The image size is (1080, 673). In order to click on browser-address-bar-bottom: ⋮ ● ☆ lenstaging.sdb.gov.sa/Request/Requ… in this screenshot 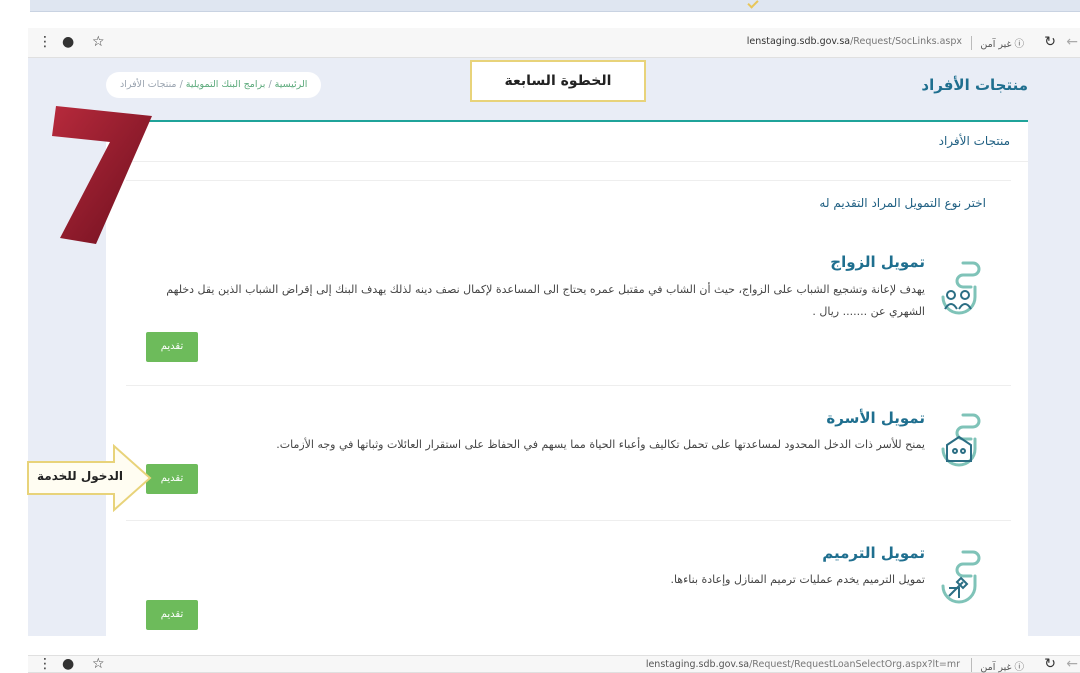, I will do `click(554, 664)`.